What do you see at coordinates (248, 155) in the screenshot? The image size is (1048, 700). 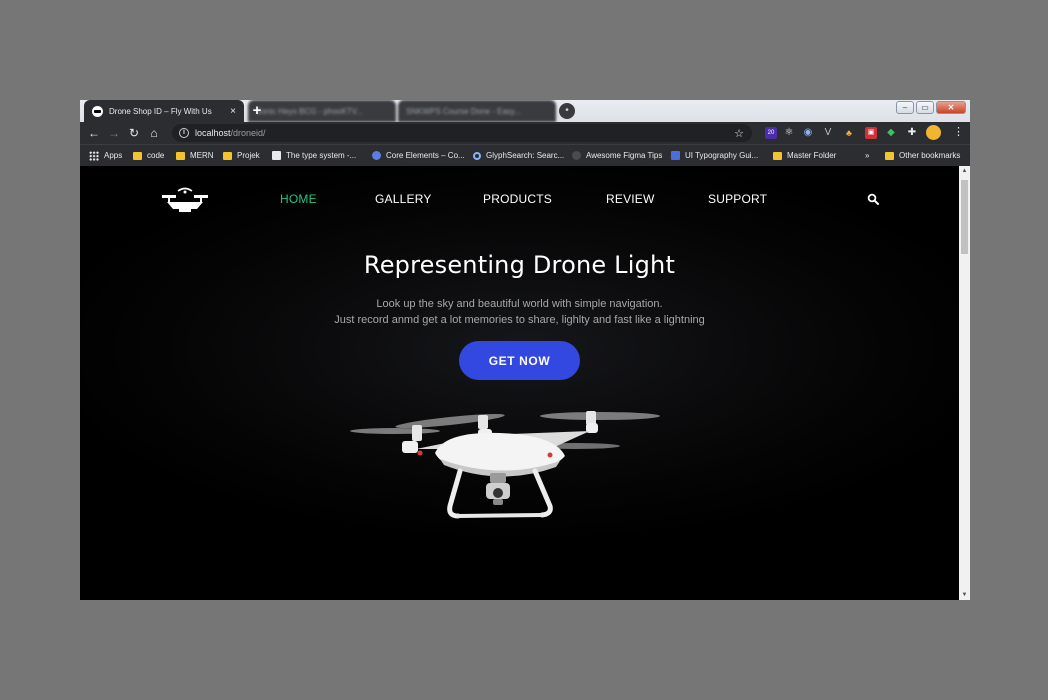 I see `bookmark-label: Projek` at bounding box center [248, 155].